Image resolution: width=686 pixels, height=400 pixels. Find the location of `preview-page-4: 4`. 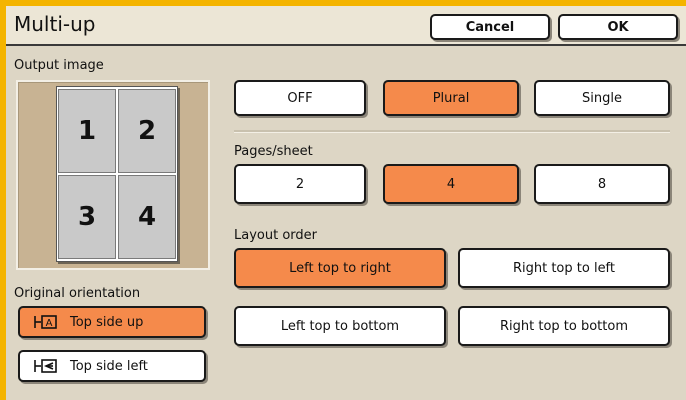

preview-page-4: 4 is located at coordinates (147, 217).